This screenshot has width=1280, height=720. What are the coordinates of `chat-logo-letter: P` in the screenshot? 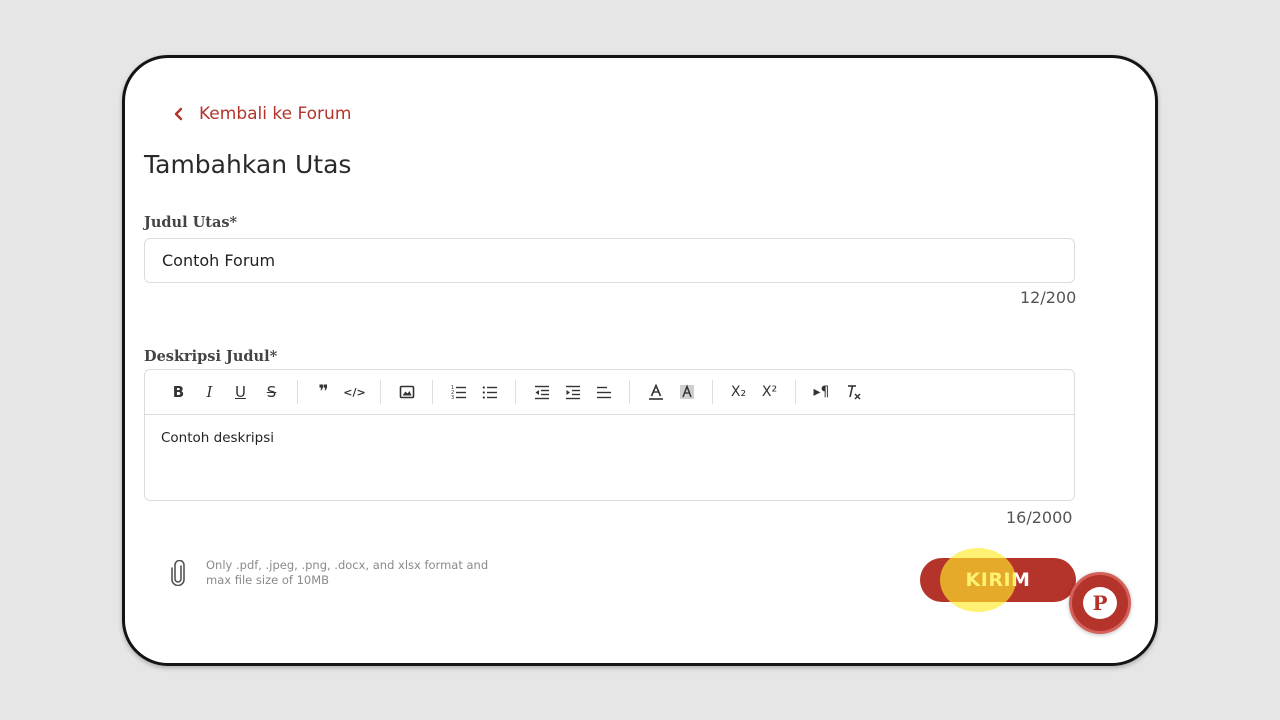 It's located at (1100, 603).